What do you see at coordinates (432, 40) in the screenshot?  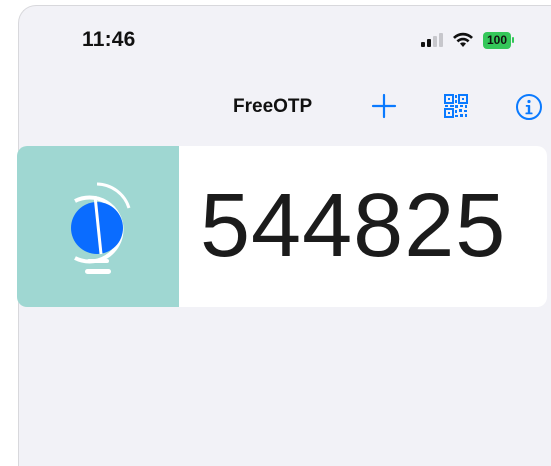 I see `cellular-signal-icon` at bounding box center [432, 40].